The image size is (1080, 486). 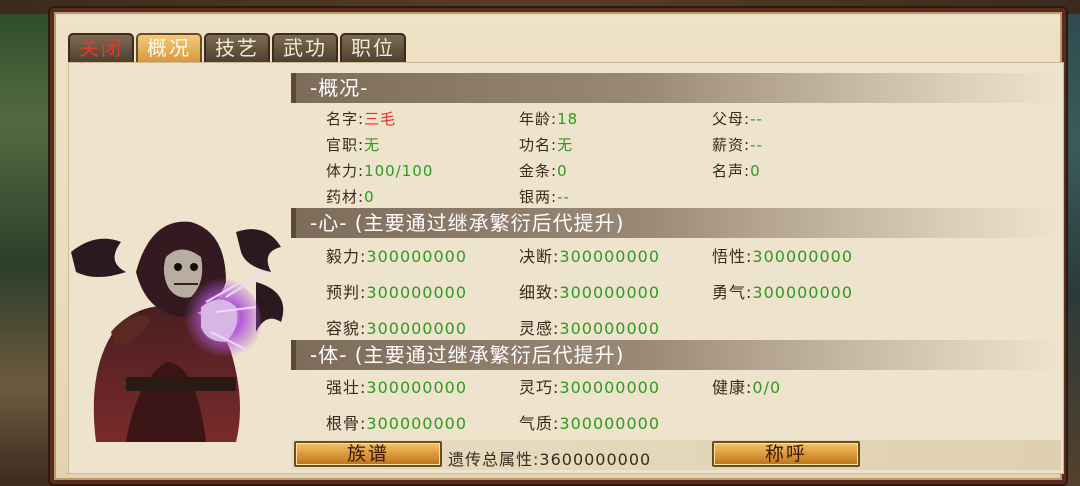 I want to click on field-age: 年龄:18, so click(x=548, y=118).